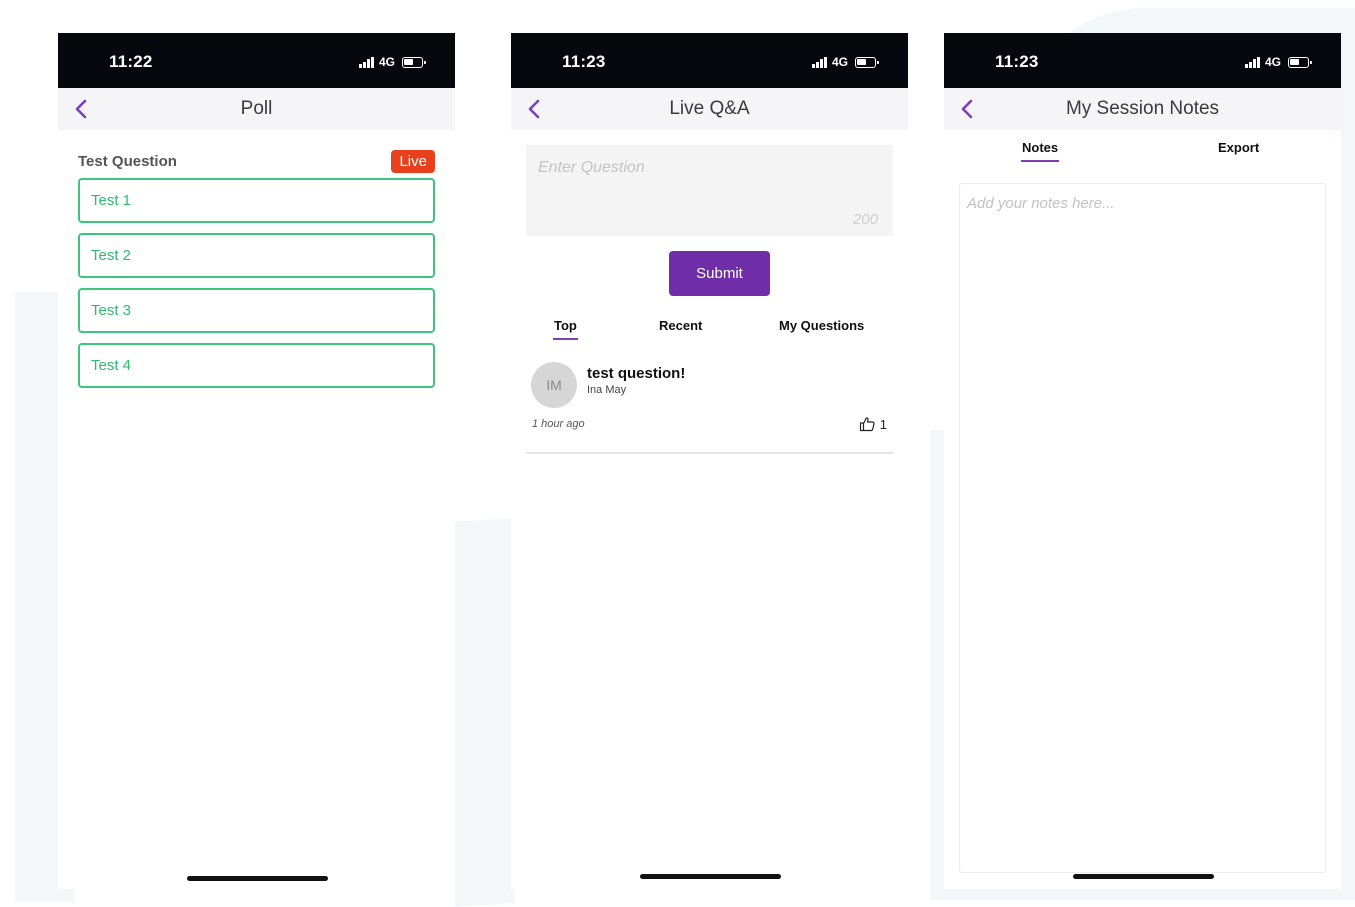 This screenshot has width=1355, height=907. What do you see at coordinates (680, 327) in the screenshot?
I see `tab-recent: Recent` at bounding box center [680, 327].